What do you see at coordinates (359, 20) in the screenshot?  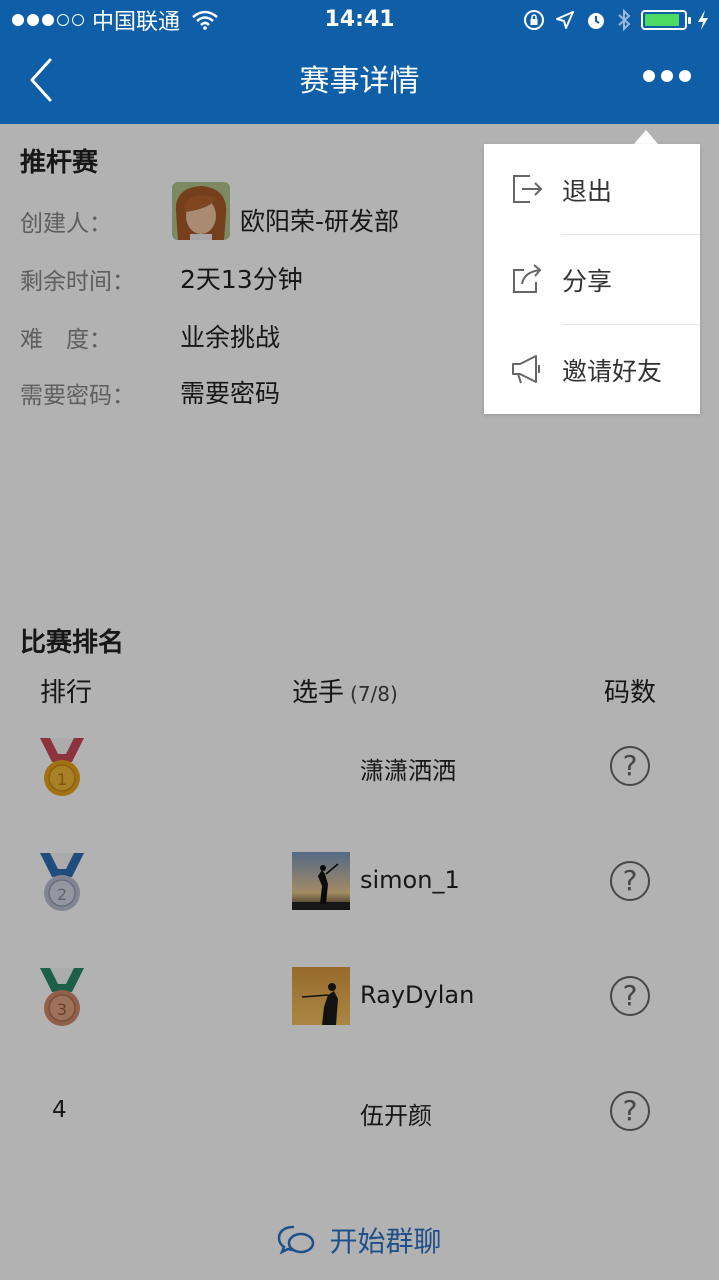 I see `status-bar: 中国联通 14:41` at bounding box center [359, 20].